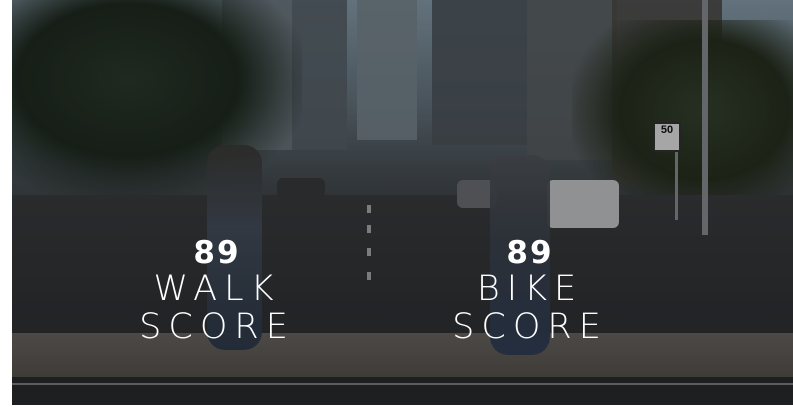 The width and height of the screenshot is (793, 409). What do you see at coordinates (217, 327) in the screenshot?
I see `walk-score-label-line2: SCORE` at bounding box center [217, 327].